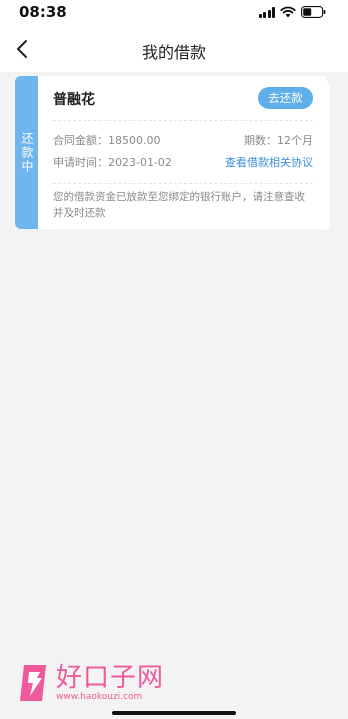 The image size is (348, 719). What do you see at coordinates (285, 98) in the screenshot?
I see `repay-button: 去还款` at bounding box center [285, 98].